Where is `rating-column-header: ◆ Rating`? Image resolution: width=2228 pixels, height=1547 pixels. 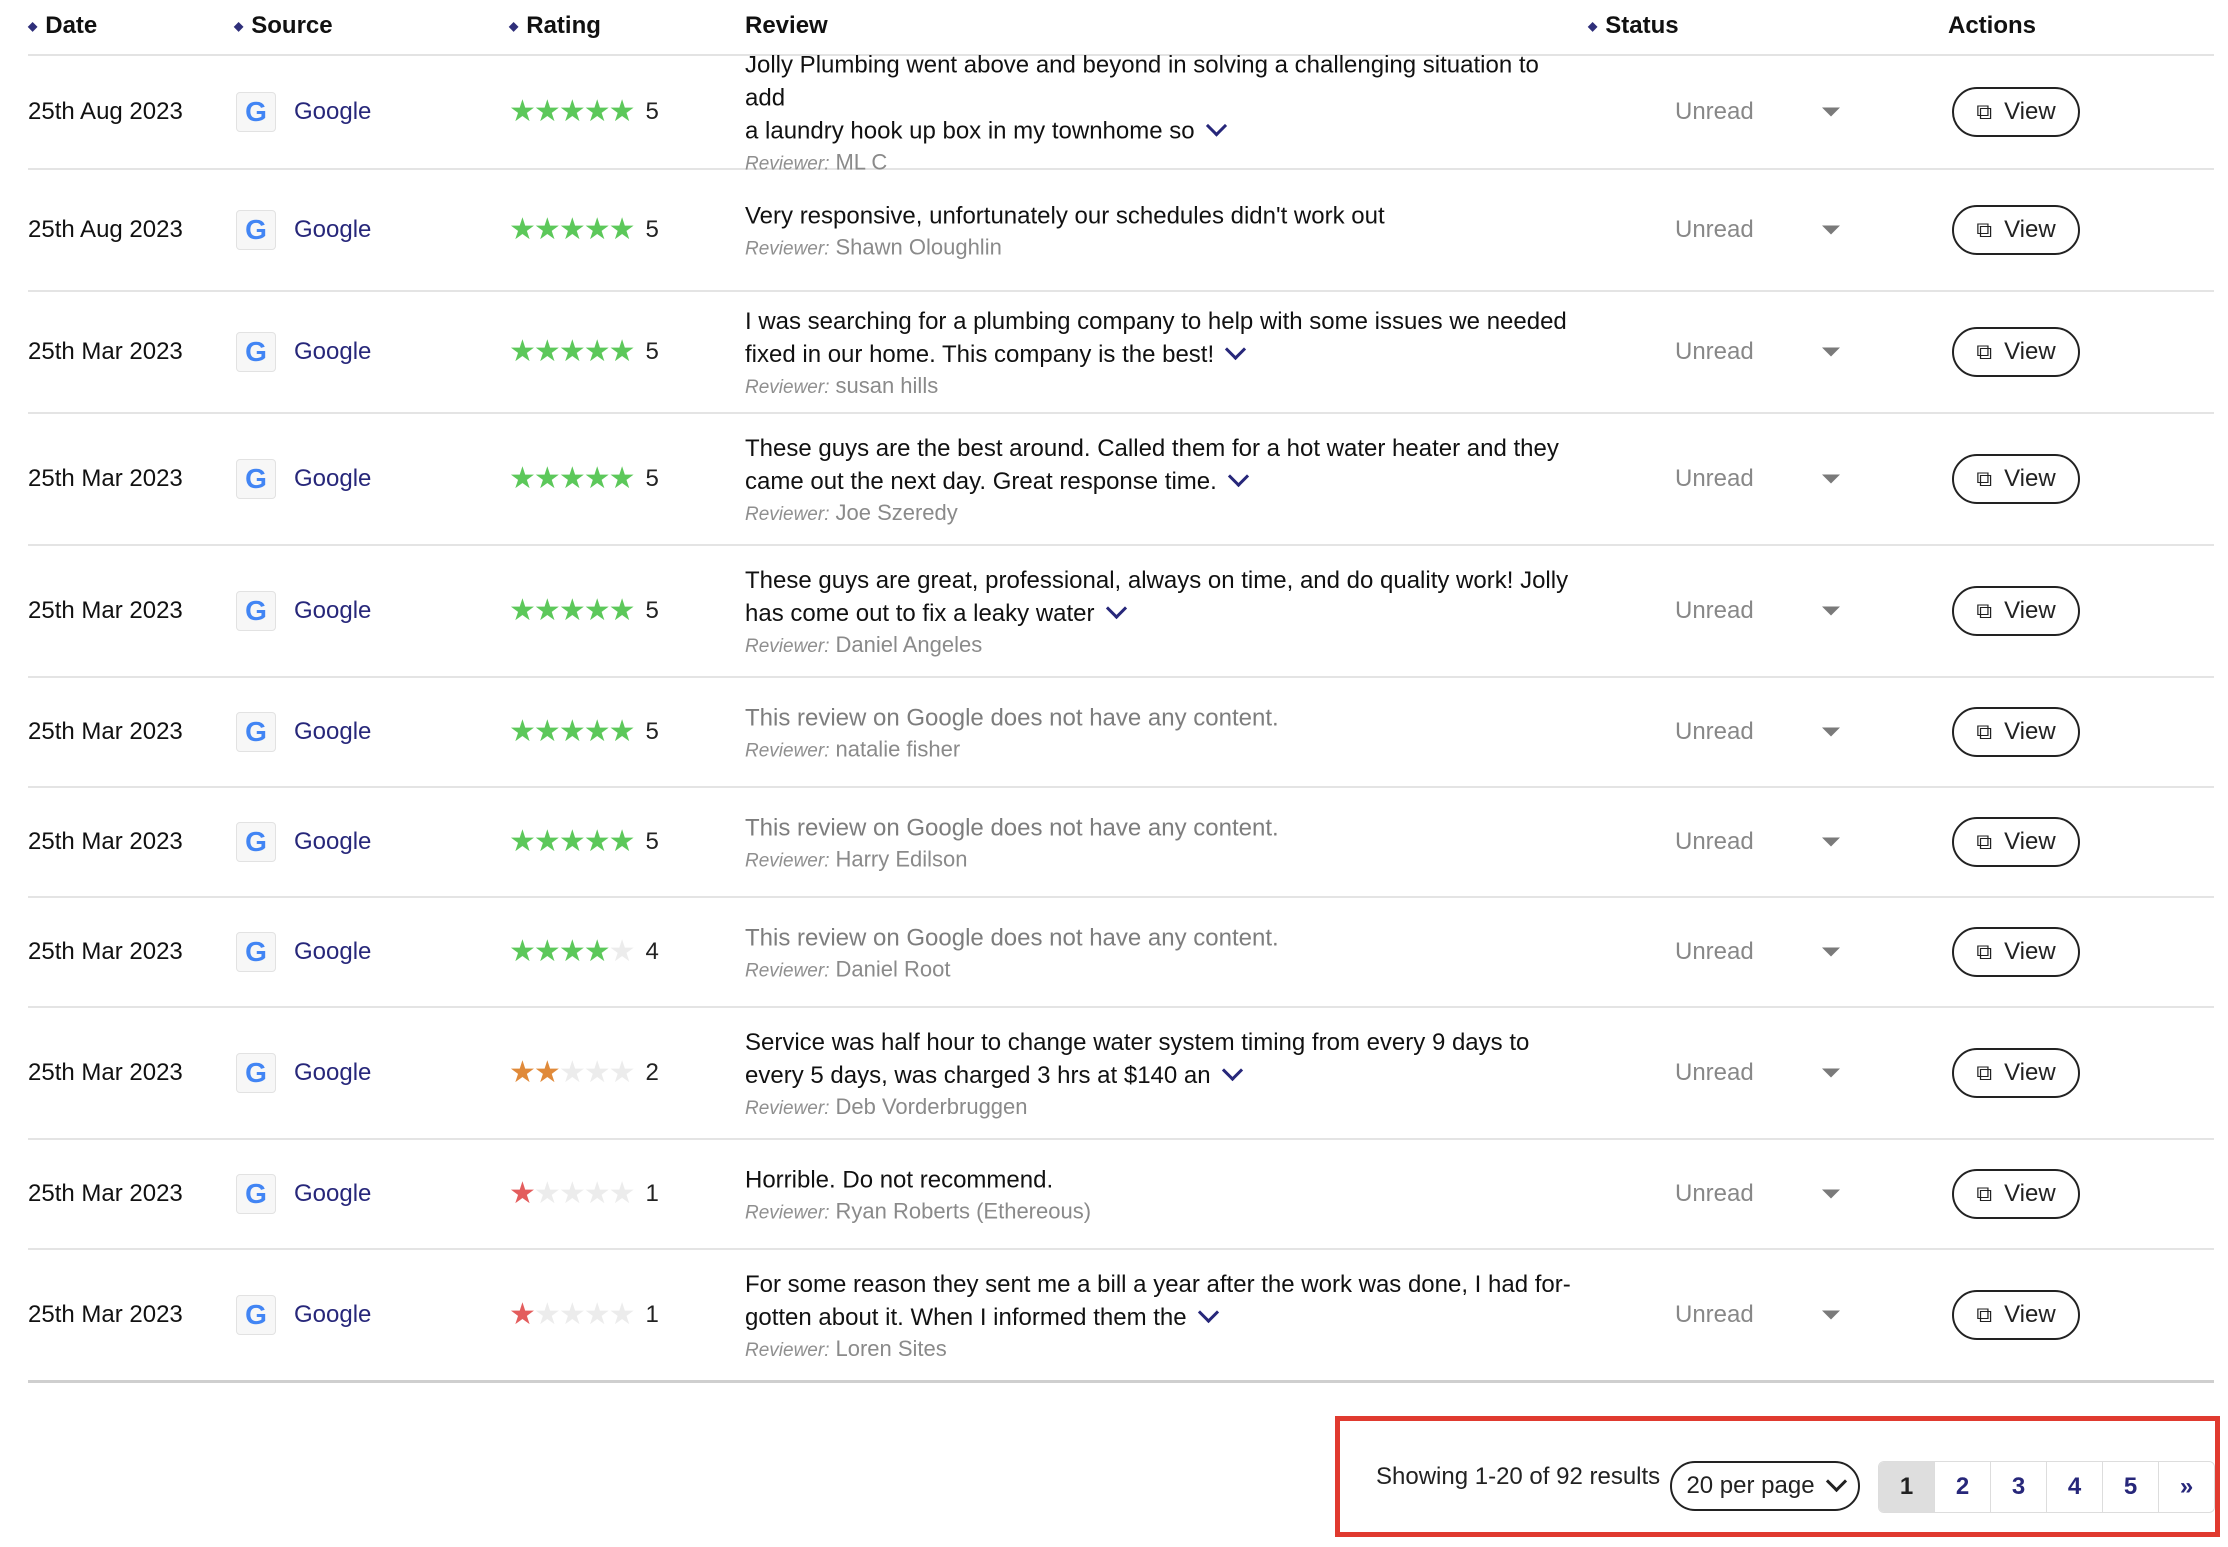 rating-column-header: ◆ Rating is located at coordinates (555, 26).